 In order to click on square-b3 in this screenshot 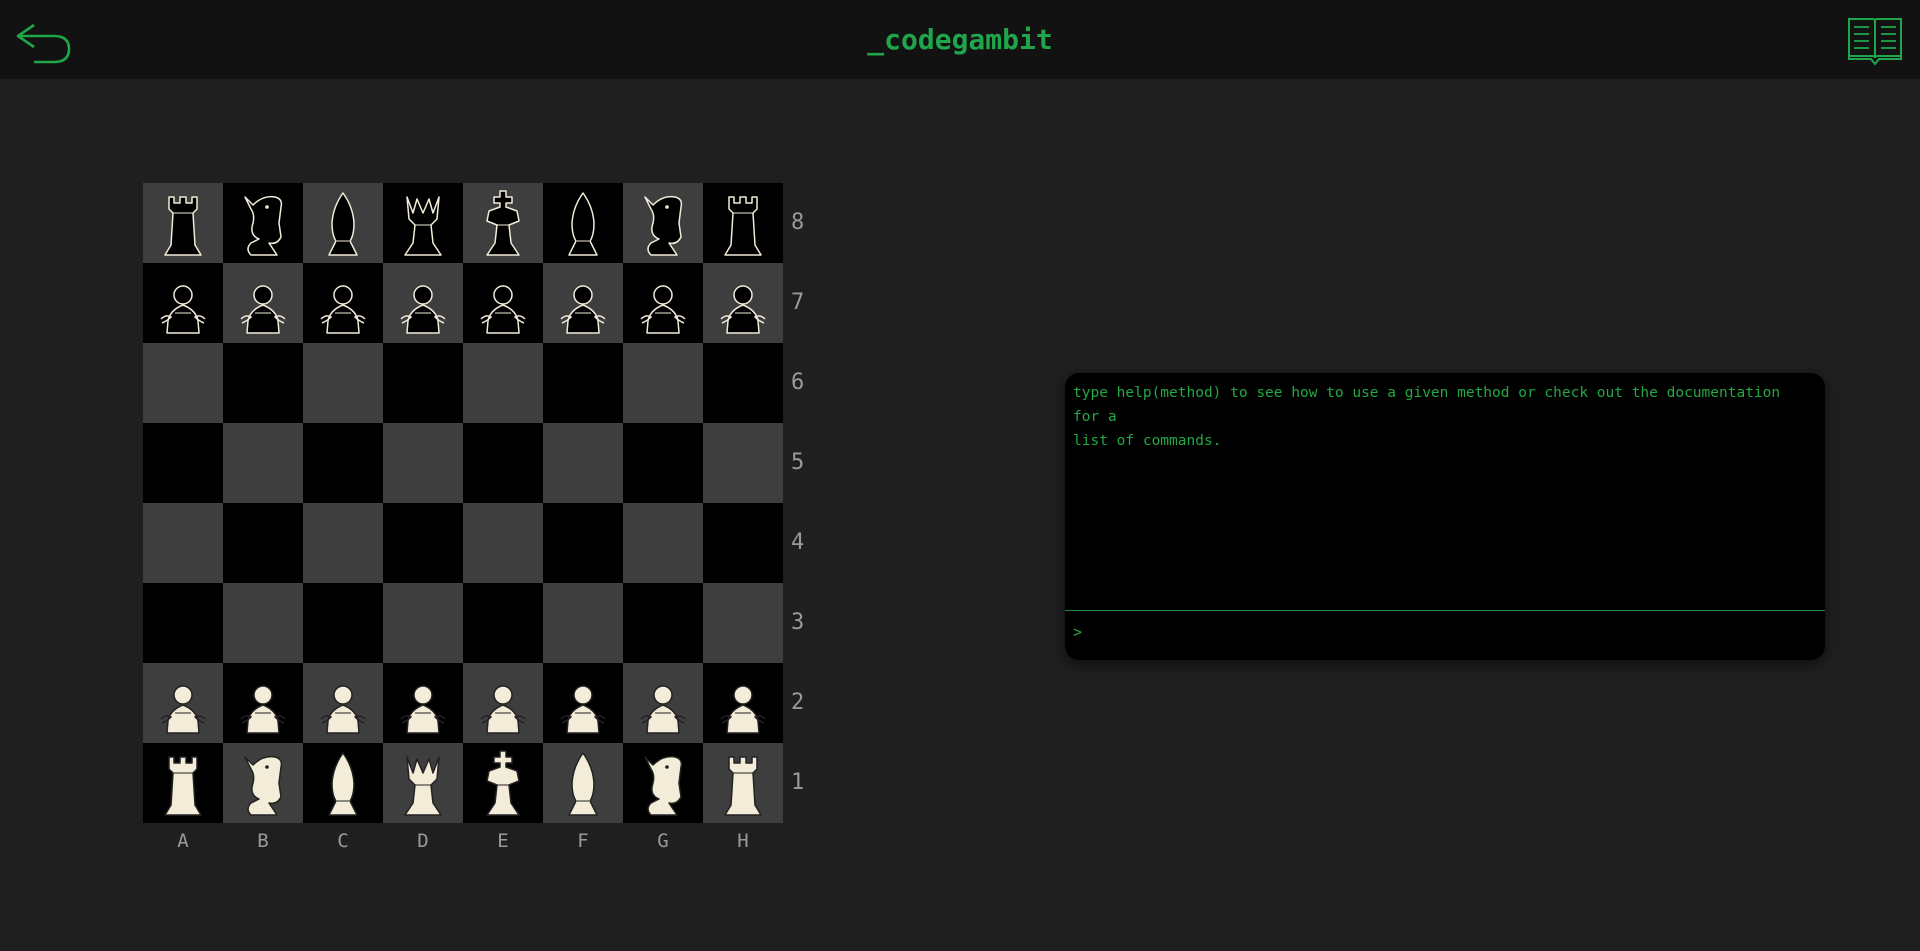, I will do `click(263, 623)`.